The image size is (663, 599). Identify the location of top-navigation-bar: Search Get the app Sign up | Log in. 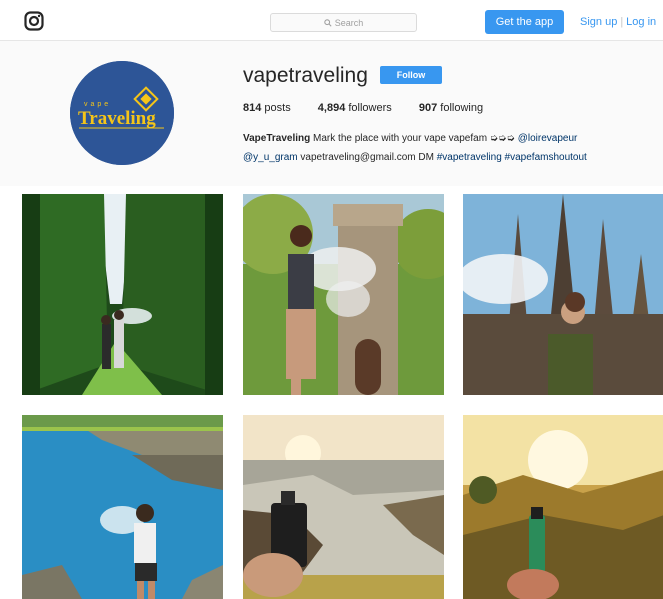
(331, 20).